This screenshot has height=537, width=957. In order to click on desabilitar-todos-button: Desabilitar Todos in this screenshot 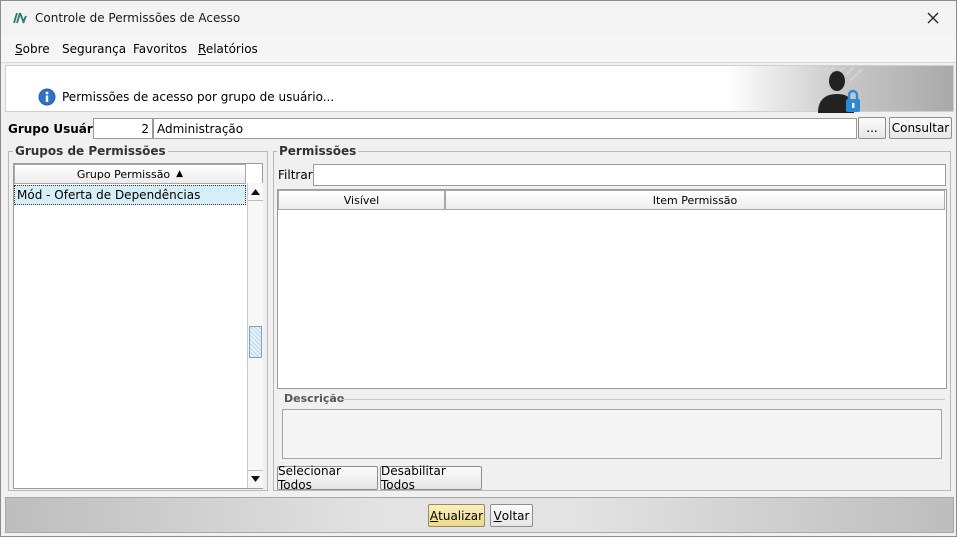, I will do `click(431, 478)`.